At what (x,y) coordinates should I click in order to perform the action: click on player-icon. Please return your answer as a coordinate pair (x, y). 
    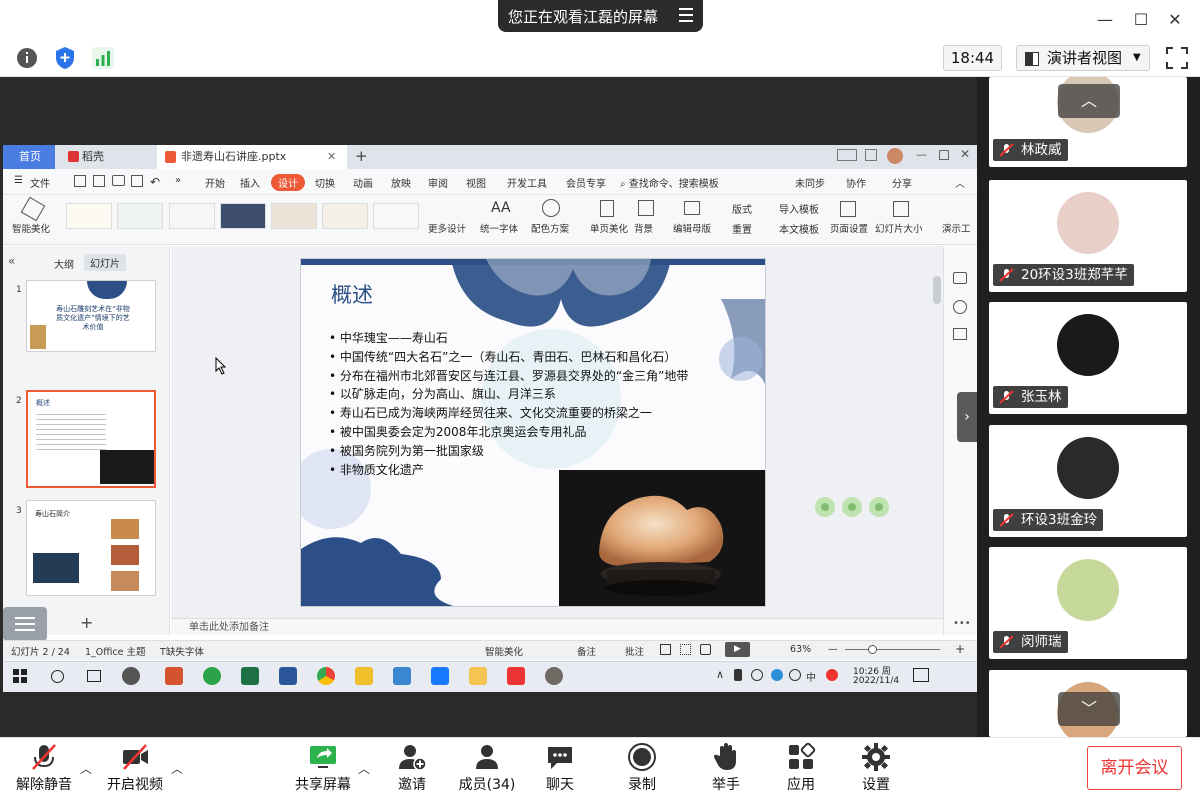
    Looking at the image, I should click on (364, 676).